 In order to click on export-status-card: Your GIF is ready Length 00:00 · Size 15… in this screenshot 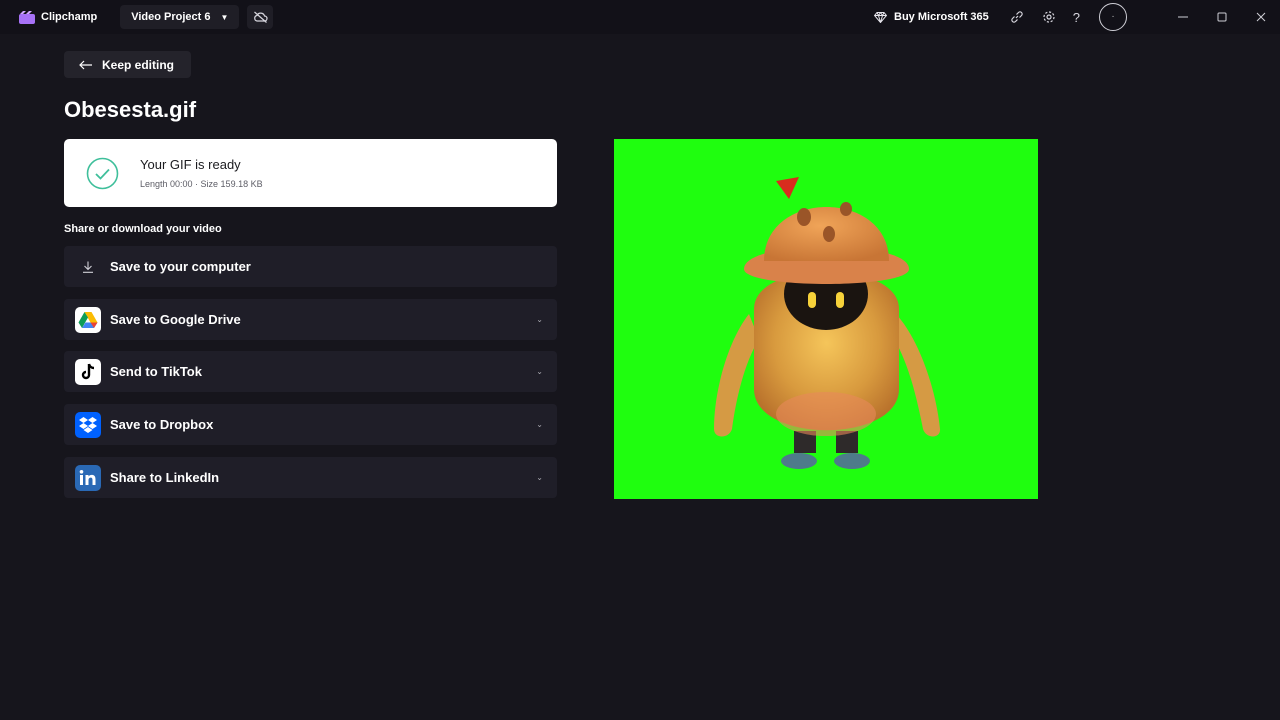, I will do `click(310, 173)`.